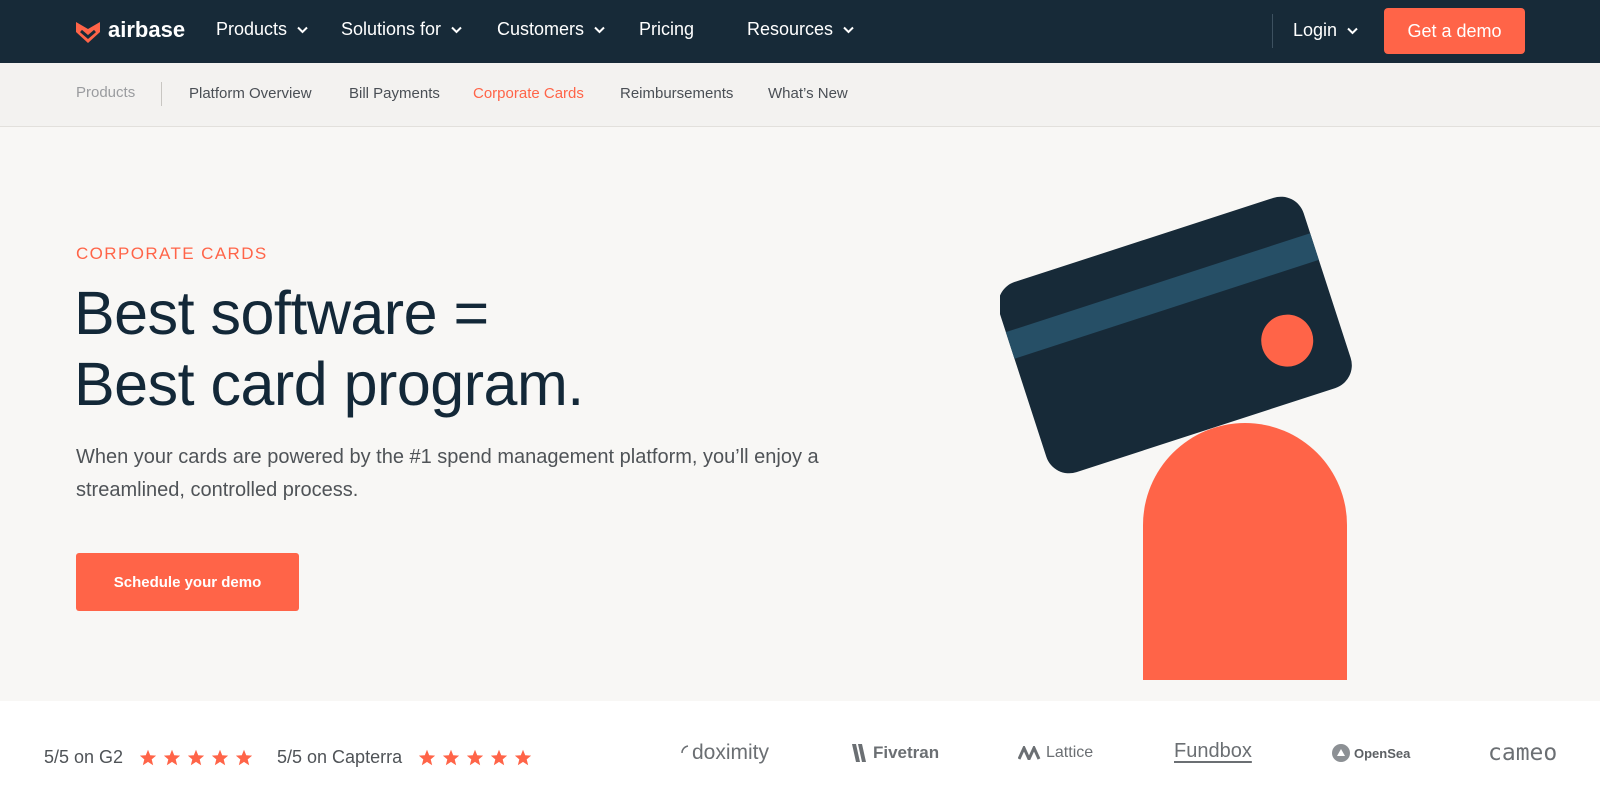  What do you see at coordinates (161, 94) in the screenshot?
I see `subnav-divider` at bounding box center [161, 94].